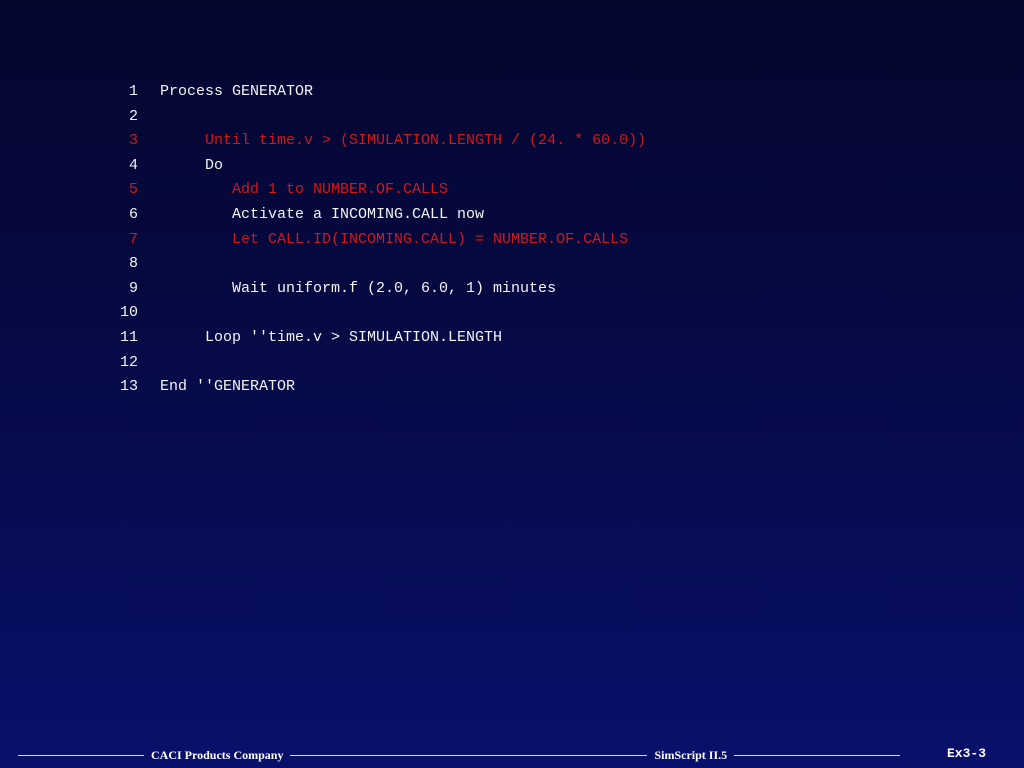 This screenshot has width=1024, height=768. I want to click on page-number: Ex3-3, so click(967, 753).